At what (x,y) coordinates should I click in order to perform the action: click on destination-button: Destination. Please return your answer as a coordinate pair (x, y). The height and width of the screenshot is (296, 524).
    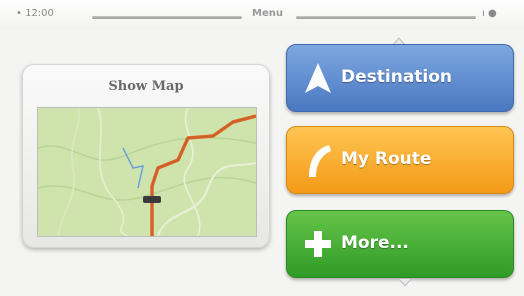
    Looking at the image, I should click on (400, 78).